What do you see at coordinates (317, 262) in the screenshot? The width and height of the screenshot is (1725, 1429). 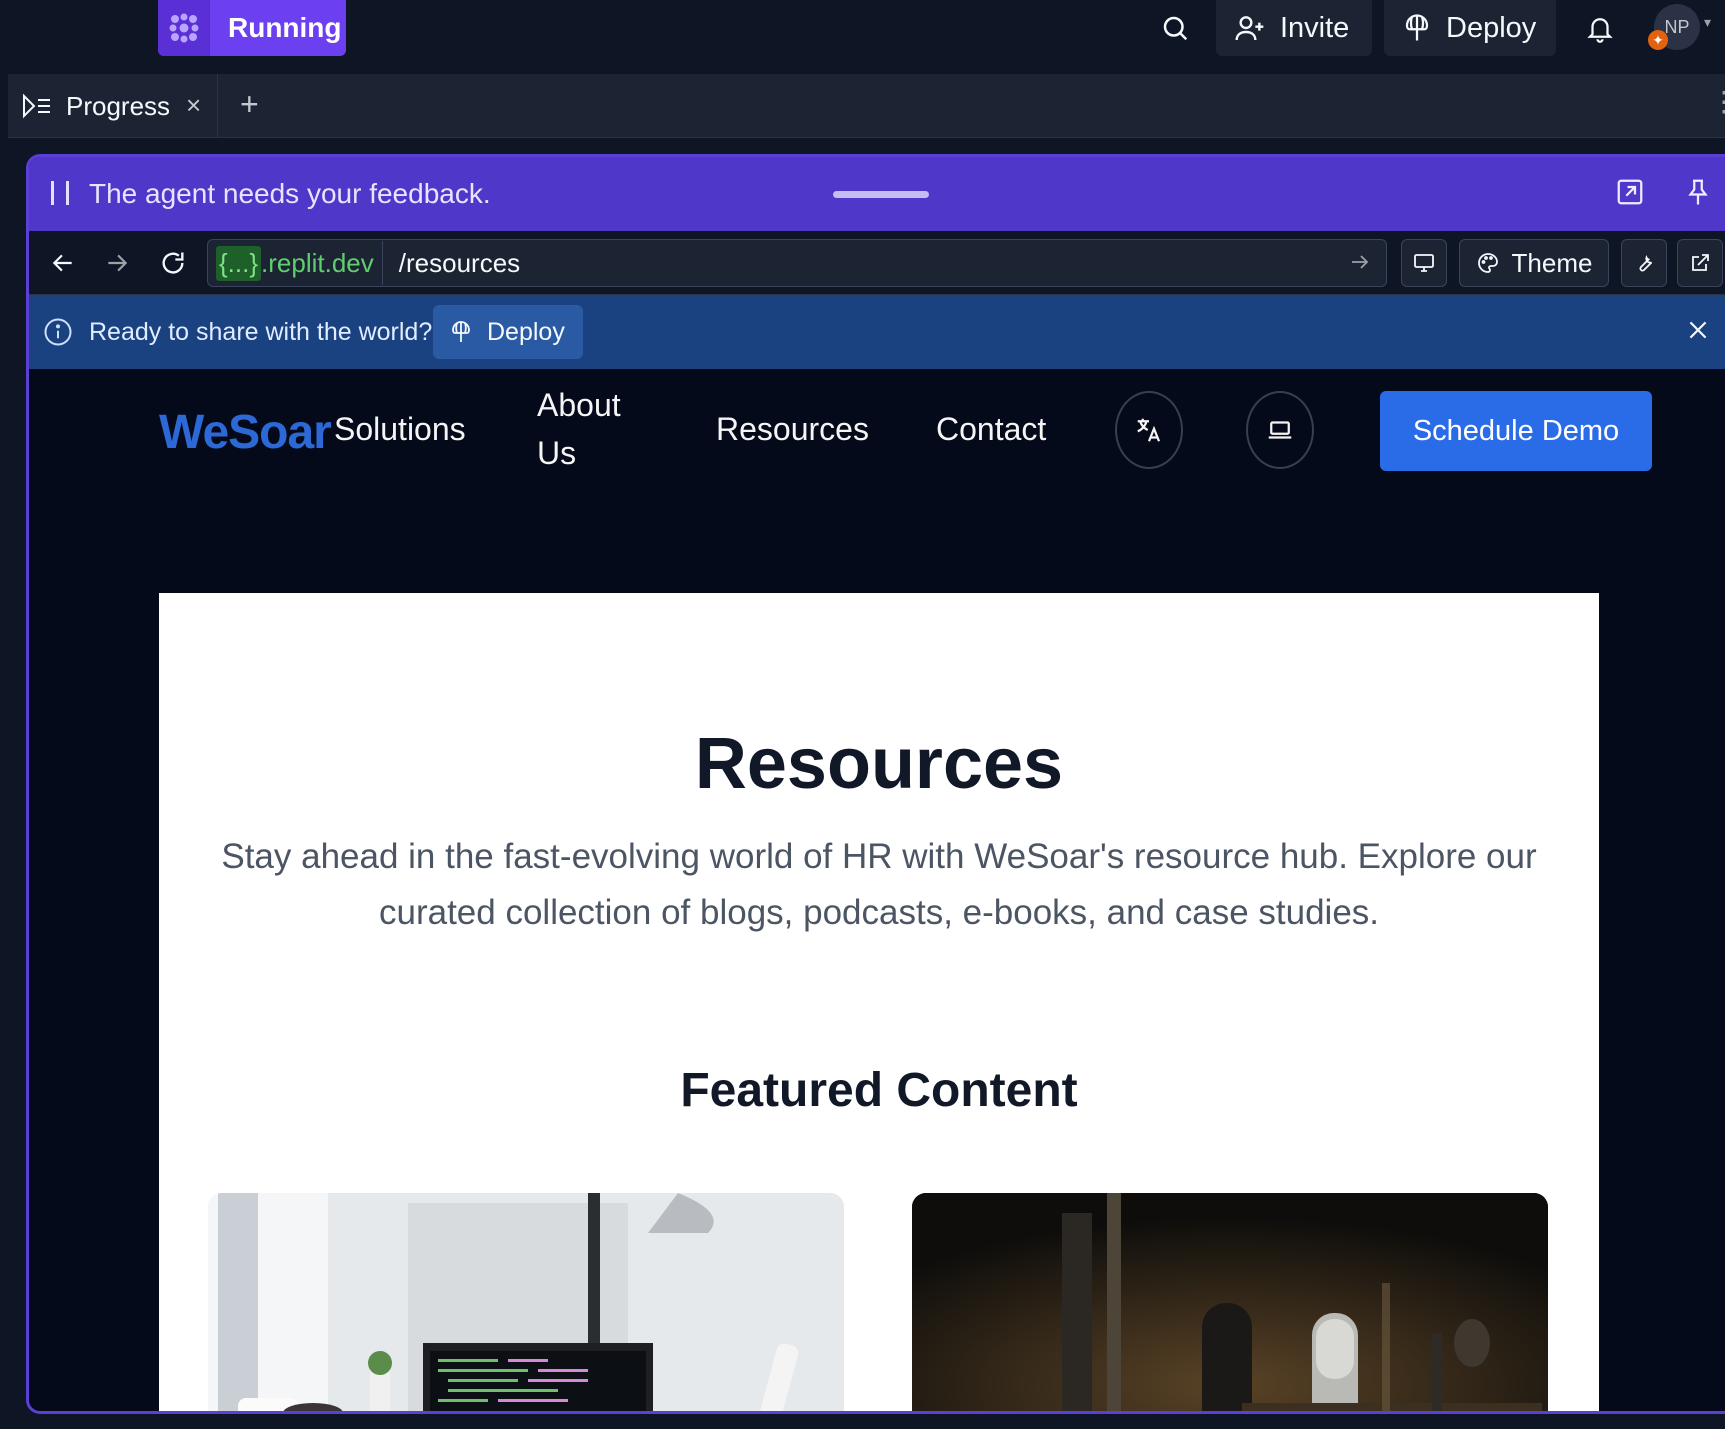 I see `url-domain-suffix: .replit.dev` at bounding box center [317, 262].